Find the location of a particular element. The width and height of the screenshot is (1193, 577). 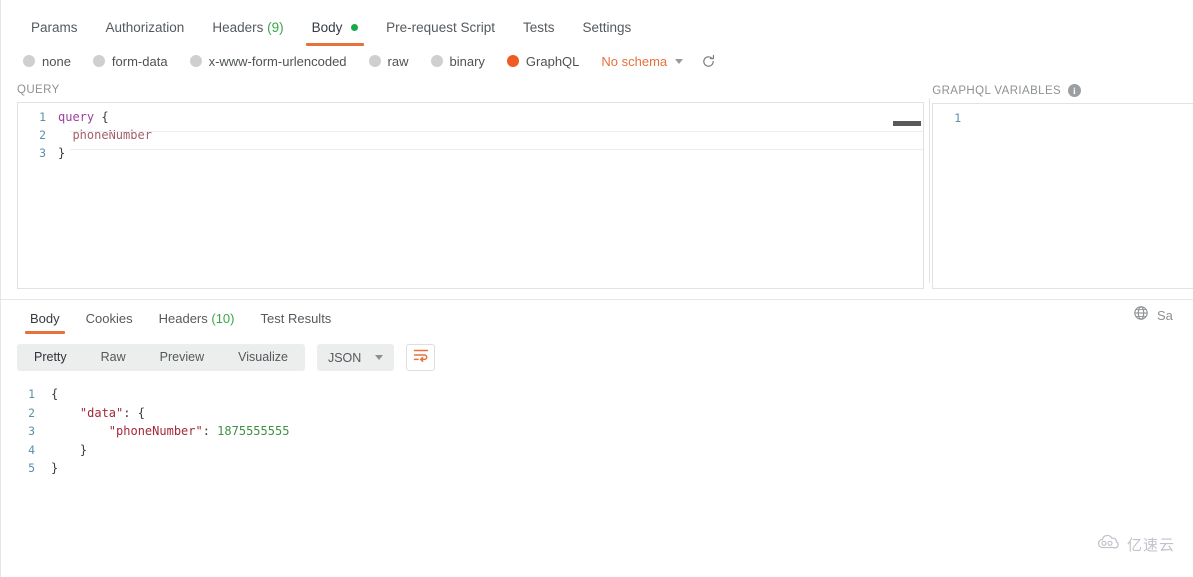

body-type-binary: binary is located at coordinates (457, 61).